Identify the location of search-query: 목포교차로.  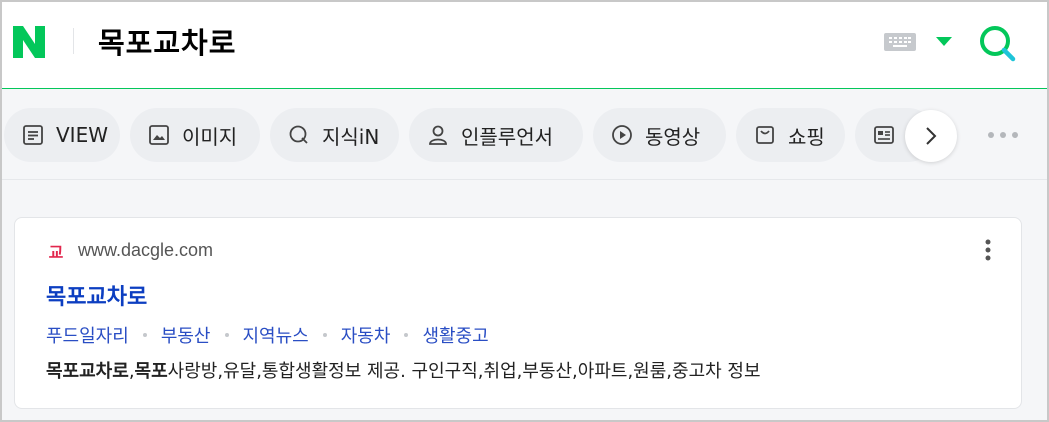
(167, 41).